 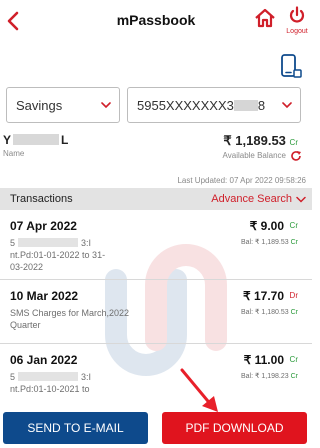 What do you see at coordinates (156, 199) in the screenshot?
I see `transactions-header: Transactions Advance Search` at bounding box center [156, 199].